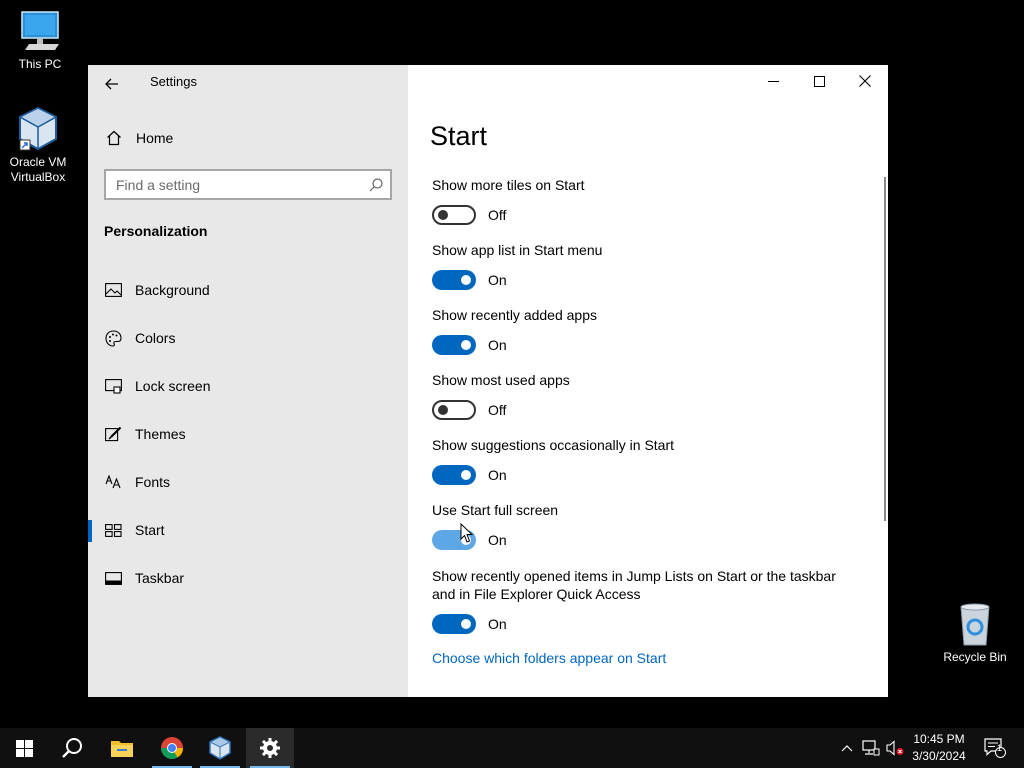 The width and height of the screenshot is (1024, 768). What do you see at coordinates (248, 290) in the screenshot?
I see `sidebar-item-background: Background` at bounding box center [248, 290].